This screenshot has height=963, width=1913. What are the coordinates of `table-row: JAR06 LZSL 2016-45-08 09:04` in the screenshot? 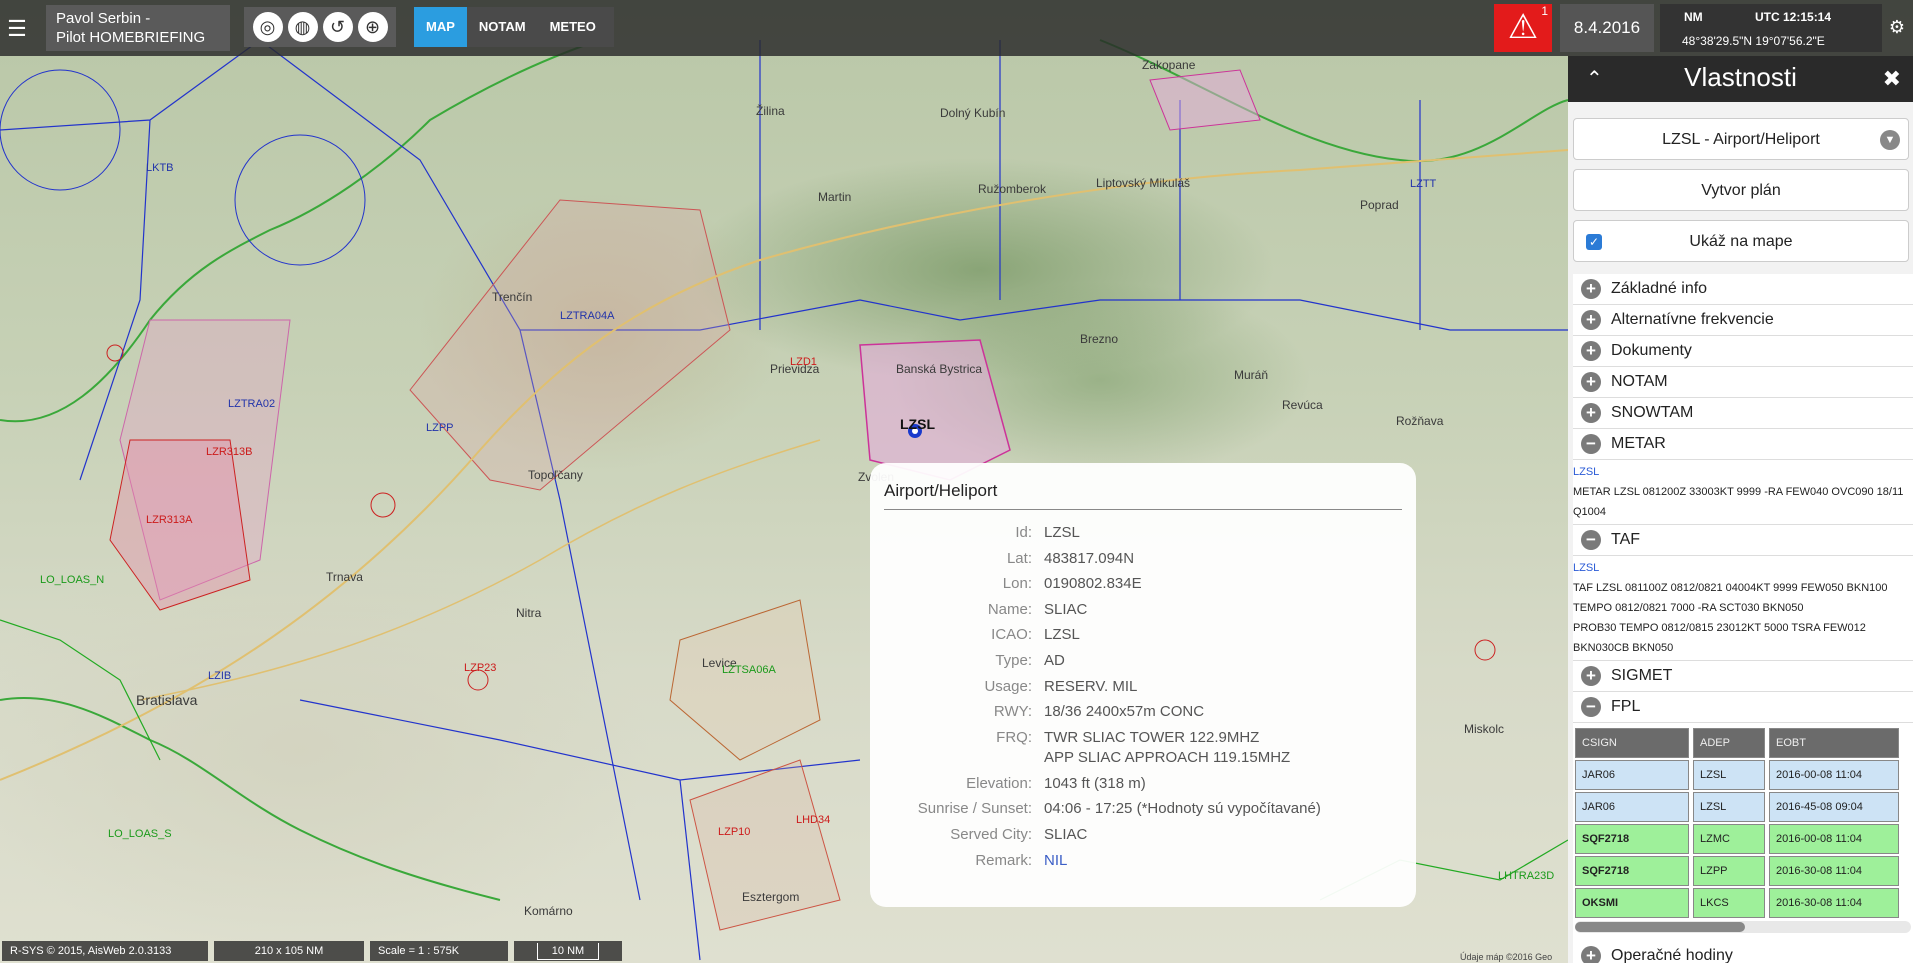 It's located at (1743, 807).